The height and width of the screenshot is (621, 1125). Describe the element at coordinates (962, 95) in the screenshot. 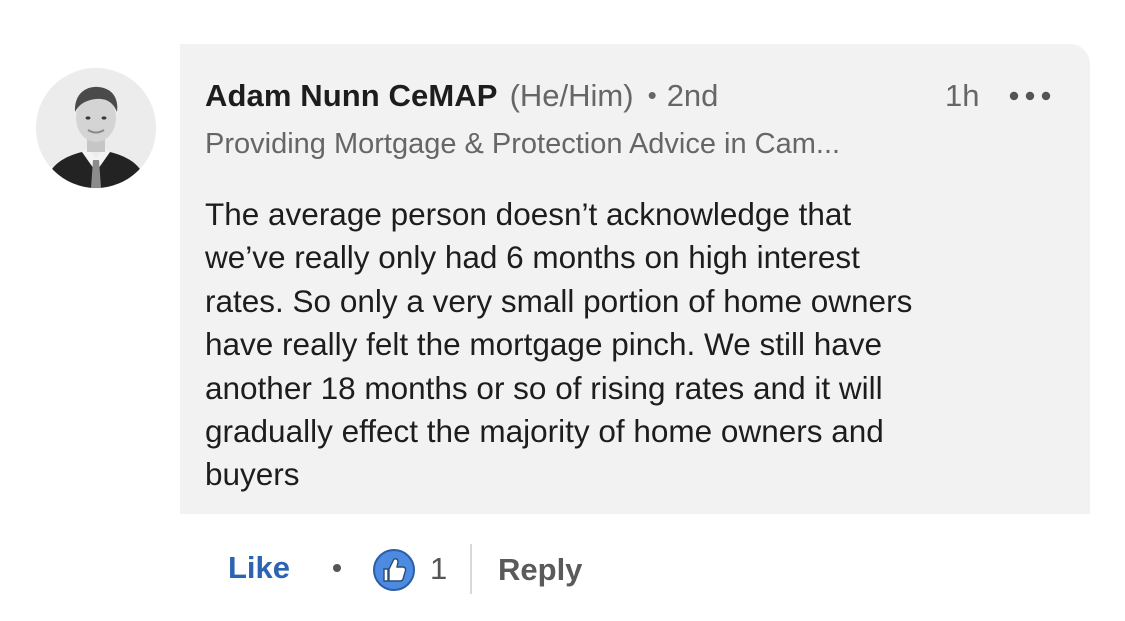

I see `comment-timestamp: 1h` at that location.